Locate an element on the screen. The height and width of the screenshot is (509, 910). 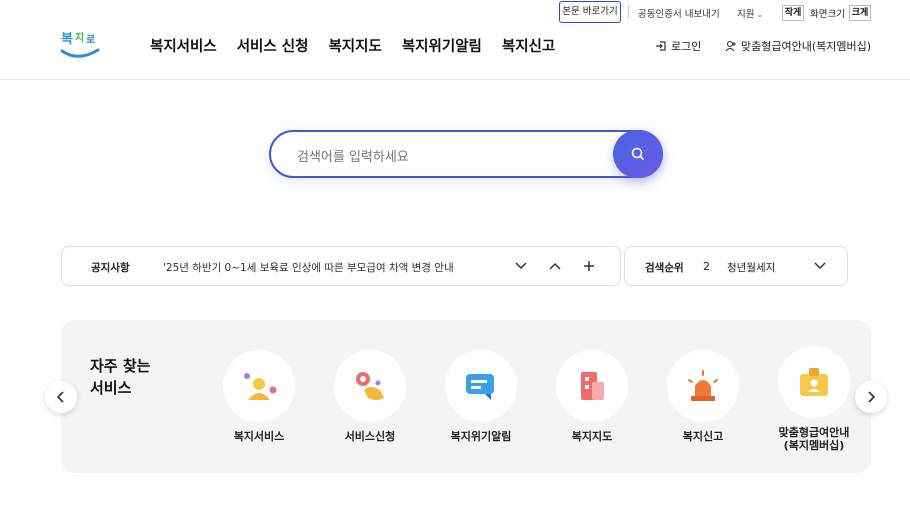
svg-text: 지 is located at coordinates (79, 37).